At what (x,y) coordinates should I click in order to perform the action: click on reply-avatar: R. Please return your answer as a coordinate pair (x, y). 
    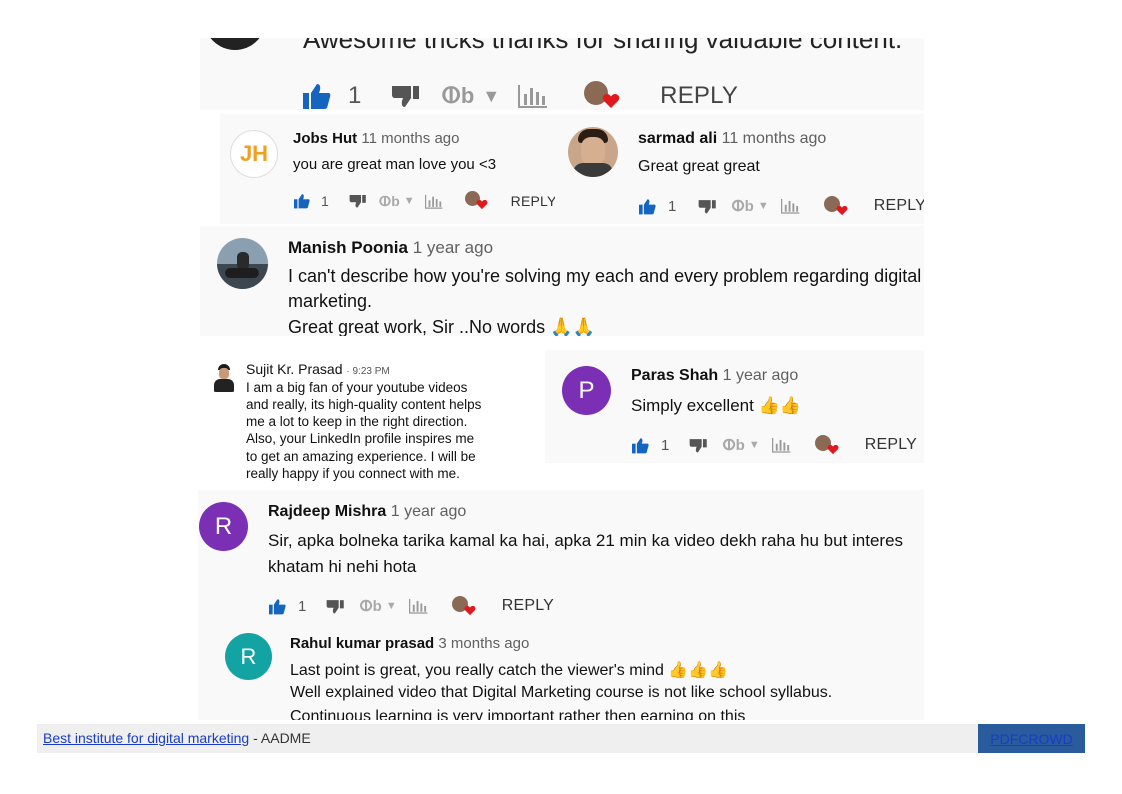
    Looking at the image, I should click on (248, 656).